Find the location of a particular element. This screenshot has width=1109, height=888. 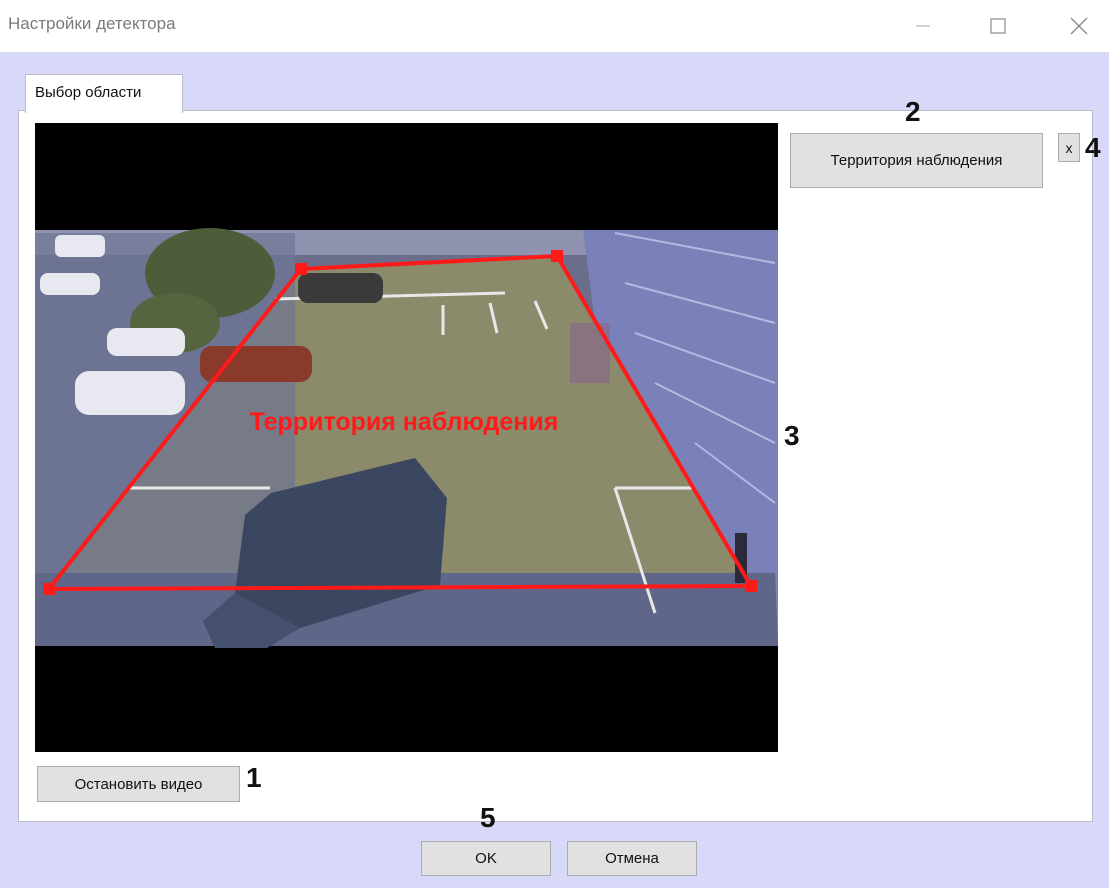

callout-3: 3 is located at coordinates (792, 435).